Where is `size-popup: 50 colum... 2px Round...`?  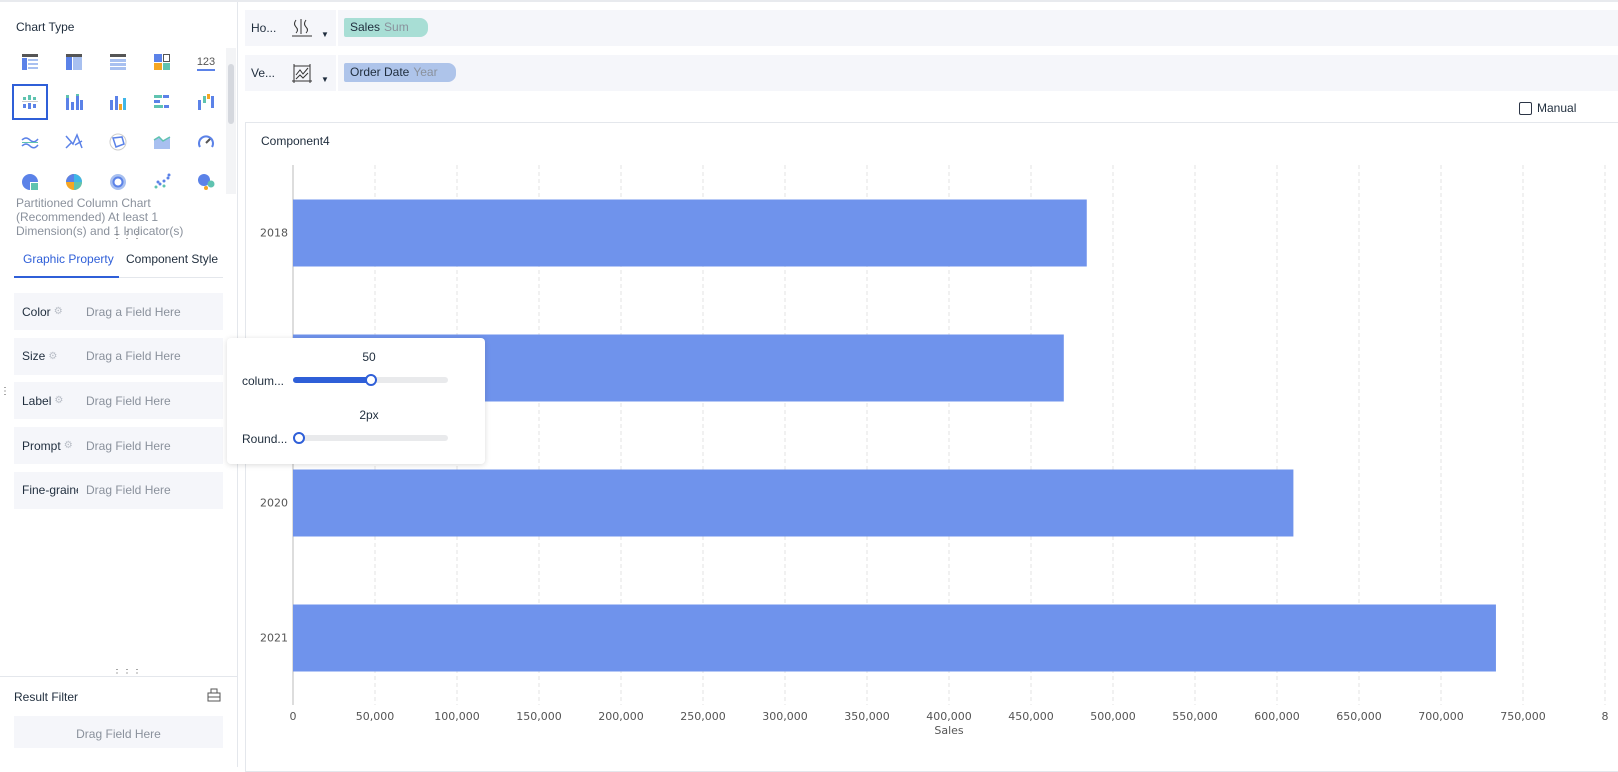 size-popup: 50 colum... 2px Round... is located at coordinates (356, 401).